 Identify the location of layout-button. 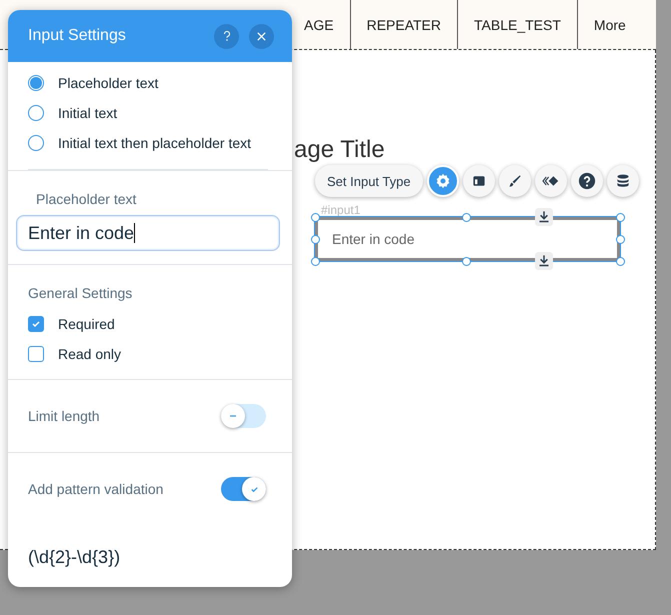
(478, 181).